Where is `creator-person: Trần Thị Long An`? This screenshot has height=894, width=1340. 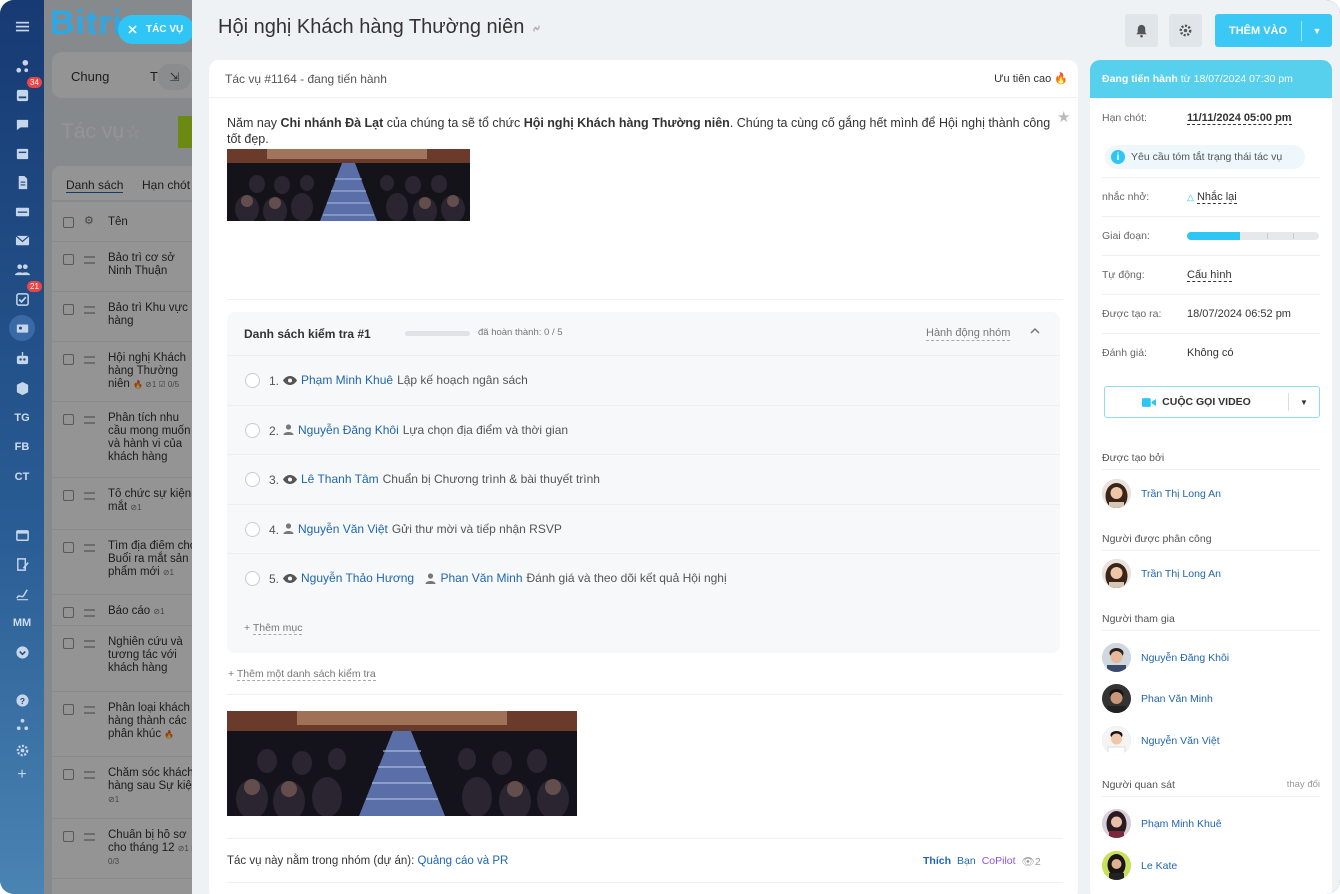
creator-person: Trần Thị Long An is located at coordinates (1161, 493).